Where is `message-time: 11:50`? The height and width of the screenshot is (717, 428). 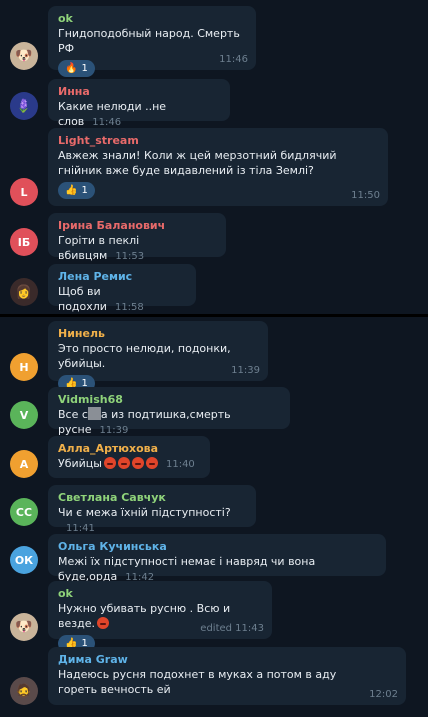
message-time: 11:50 is located at coordinates (365, 195).